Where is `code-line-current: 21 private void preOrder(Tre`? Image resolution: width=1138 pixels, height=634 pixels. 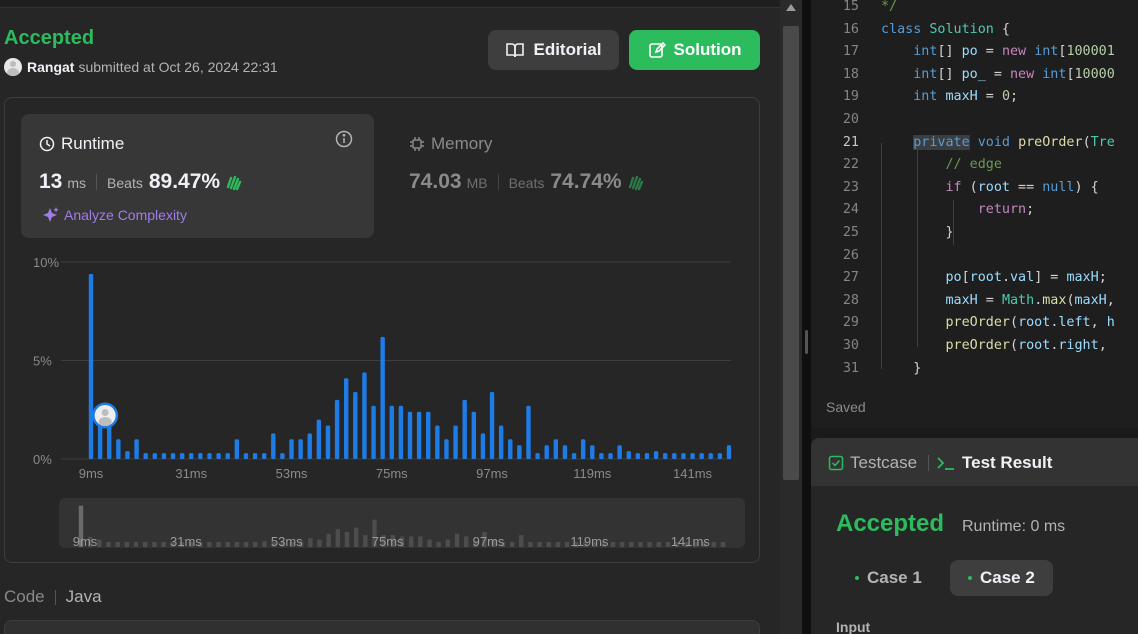 code-line-current: 21 private void preOrder(Tre is located at coordinates (974, 146).